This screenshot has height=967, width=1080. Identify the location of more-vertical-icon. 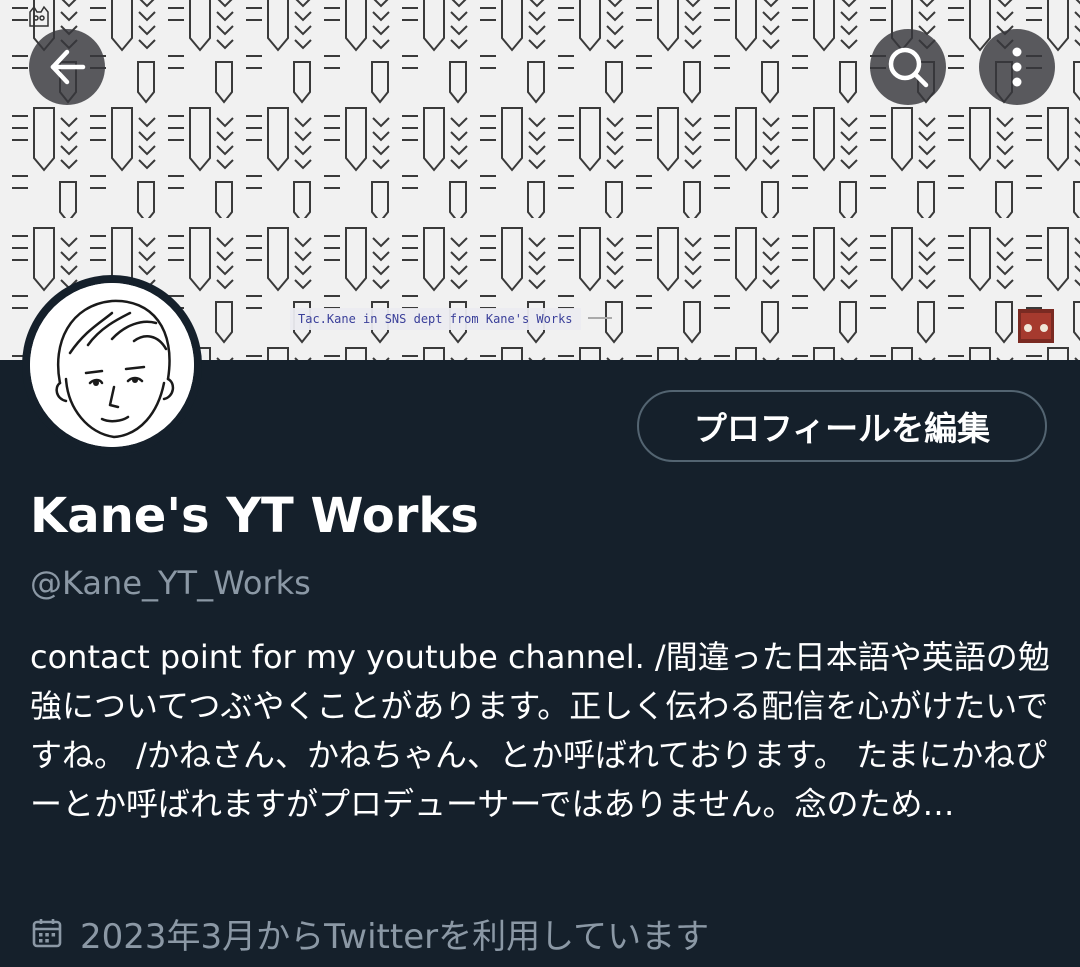
(1017, 67).